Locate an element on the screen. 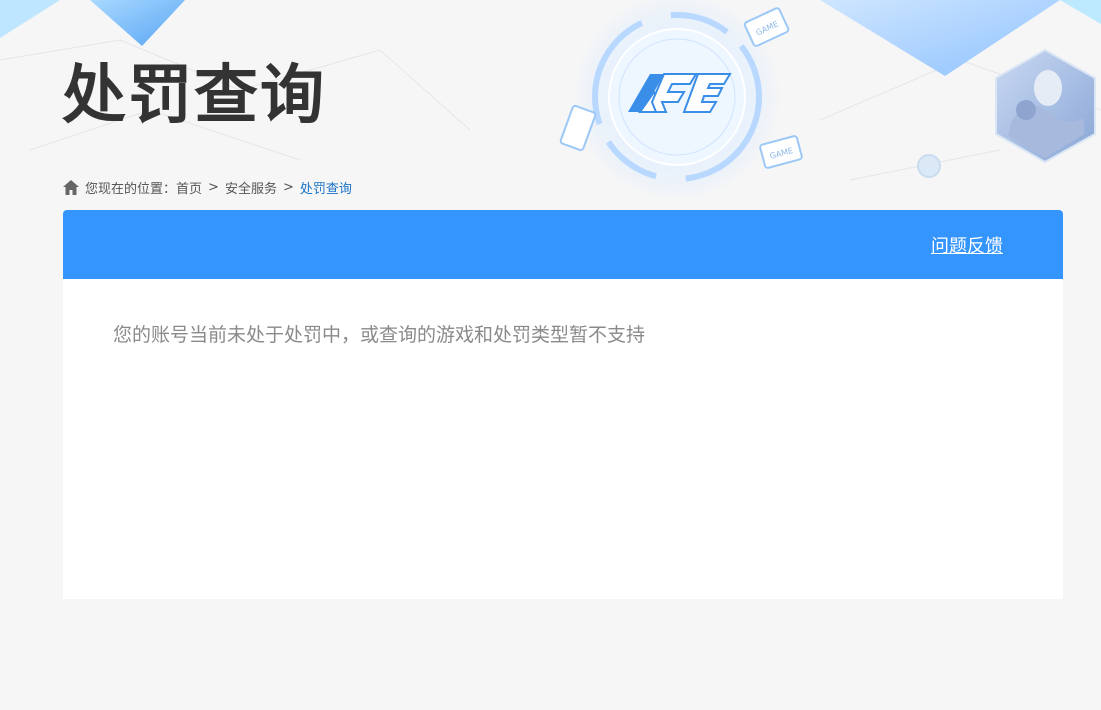 Image resolution: width=1101 pixels, height=710 pixels. logo-ring-line is located at coordinates (677, 97).